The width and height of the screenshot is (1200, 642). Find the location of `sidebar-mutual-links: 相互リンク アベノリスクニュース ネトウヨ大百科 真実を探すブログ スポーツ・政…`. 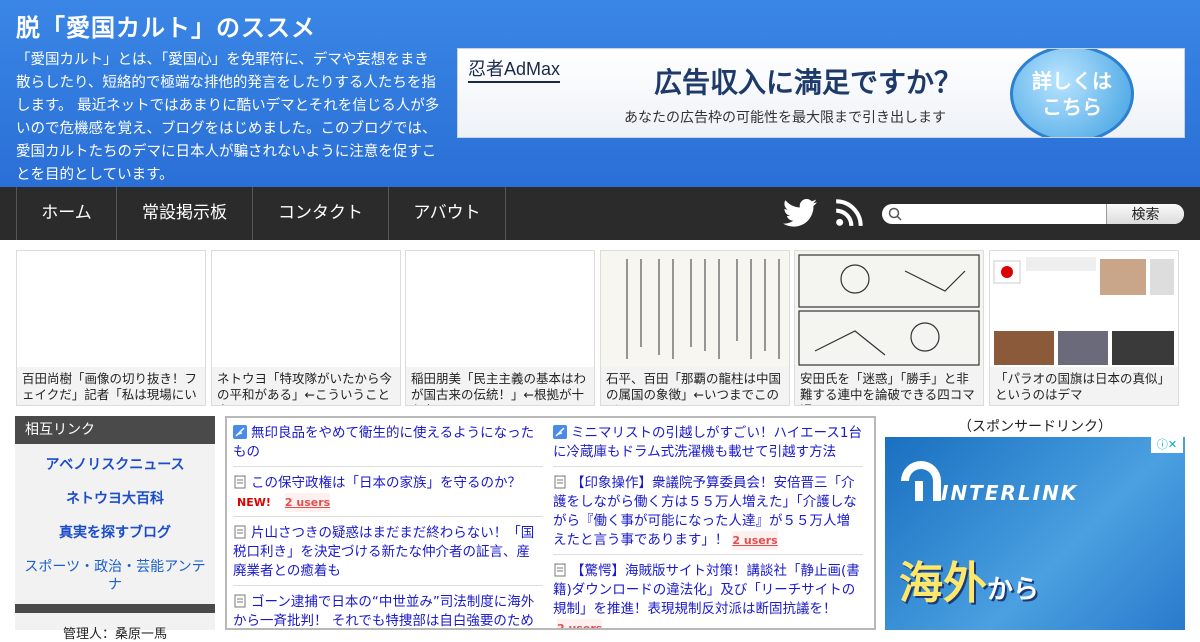

sidebar-mutual-links: 相互リンク アベノリスクニュース ネトウヨ大百科 真実を探すブログ スポーツ・政… is located at coordinates (115, 529).